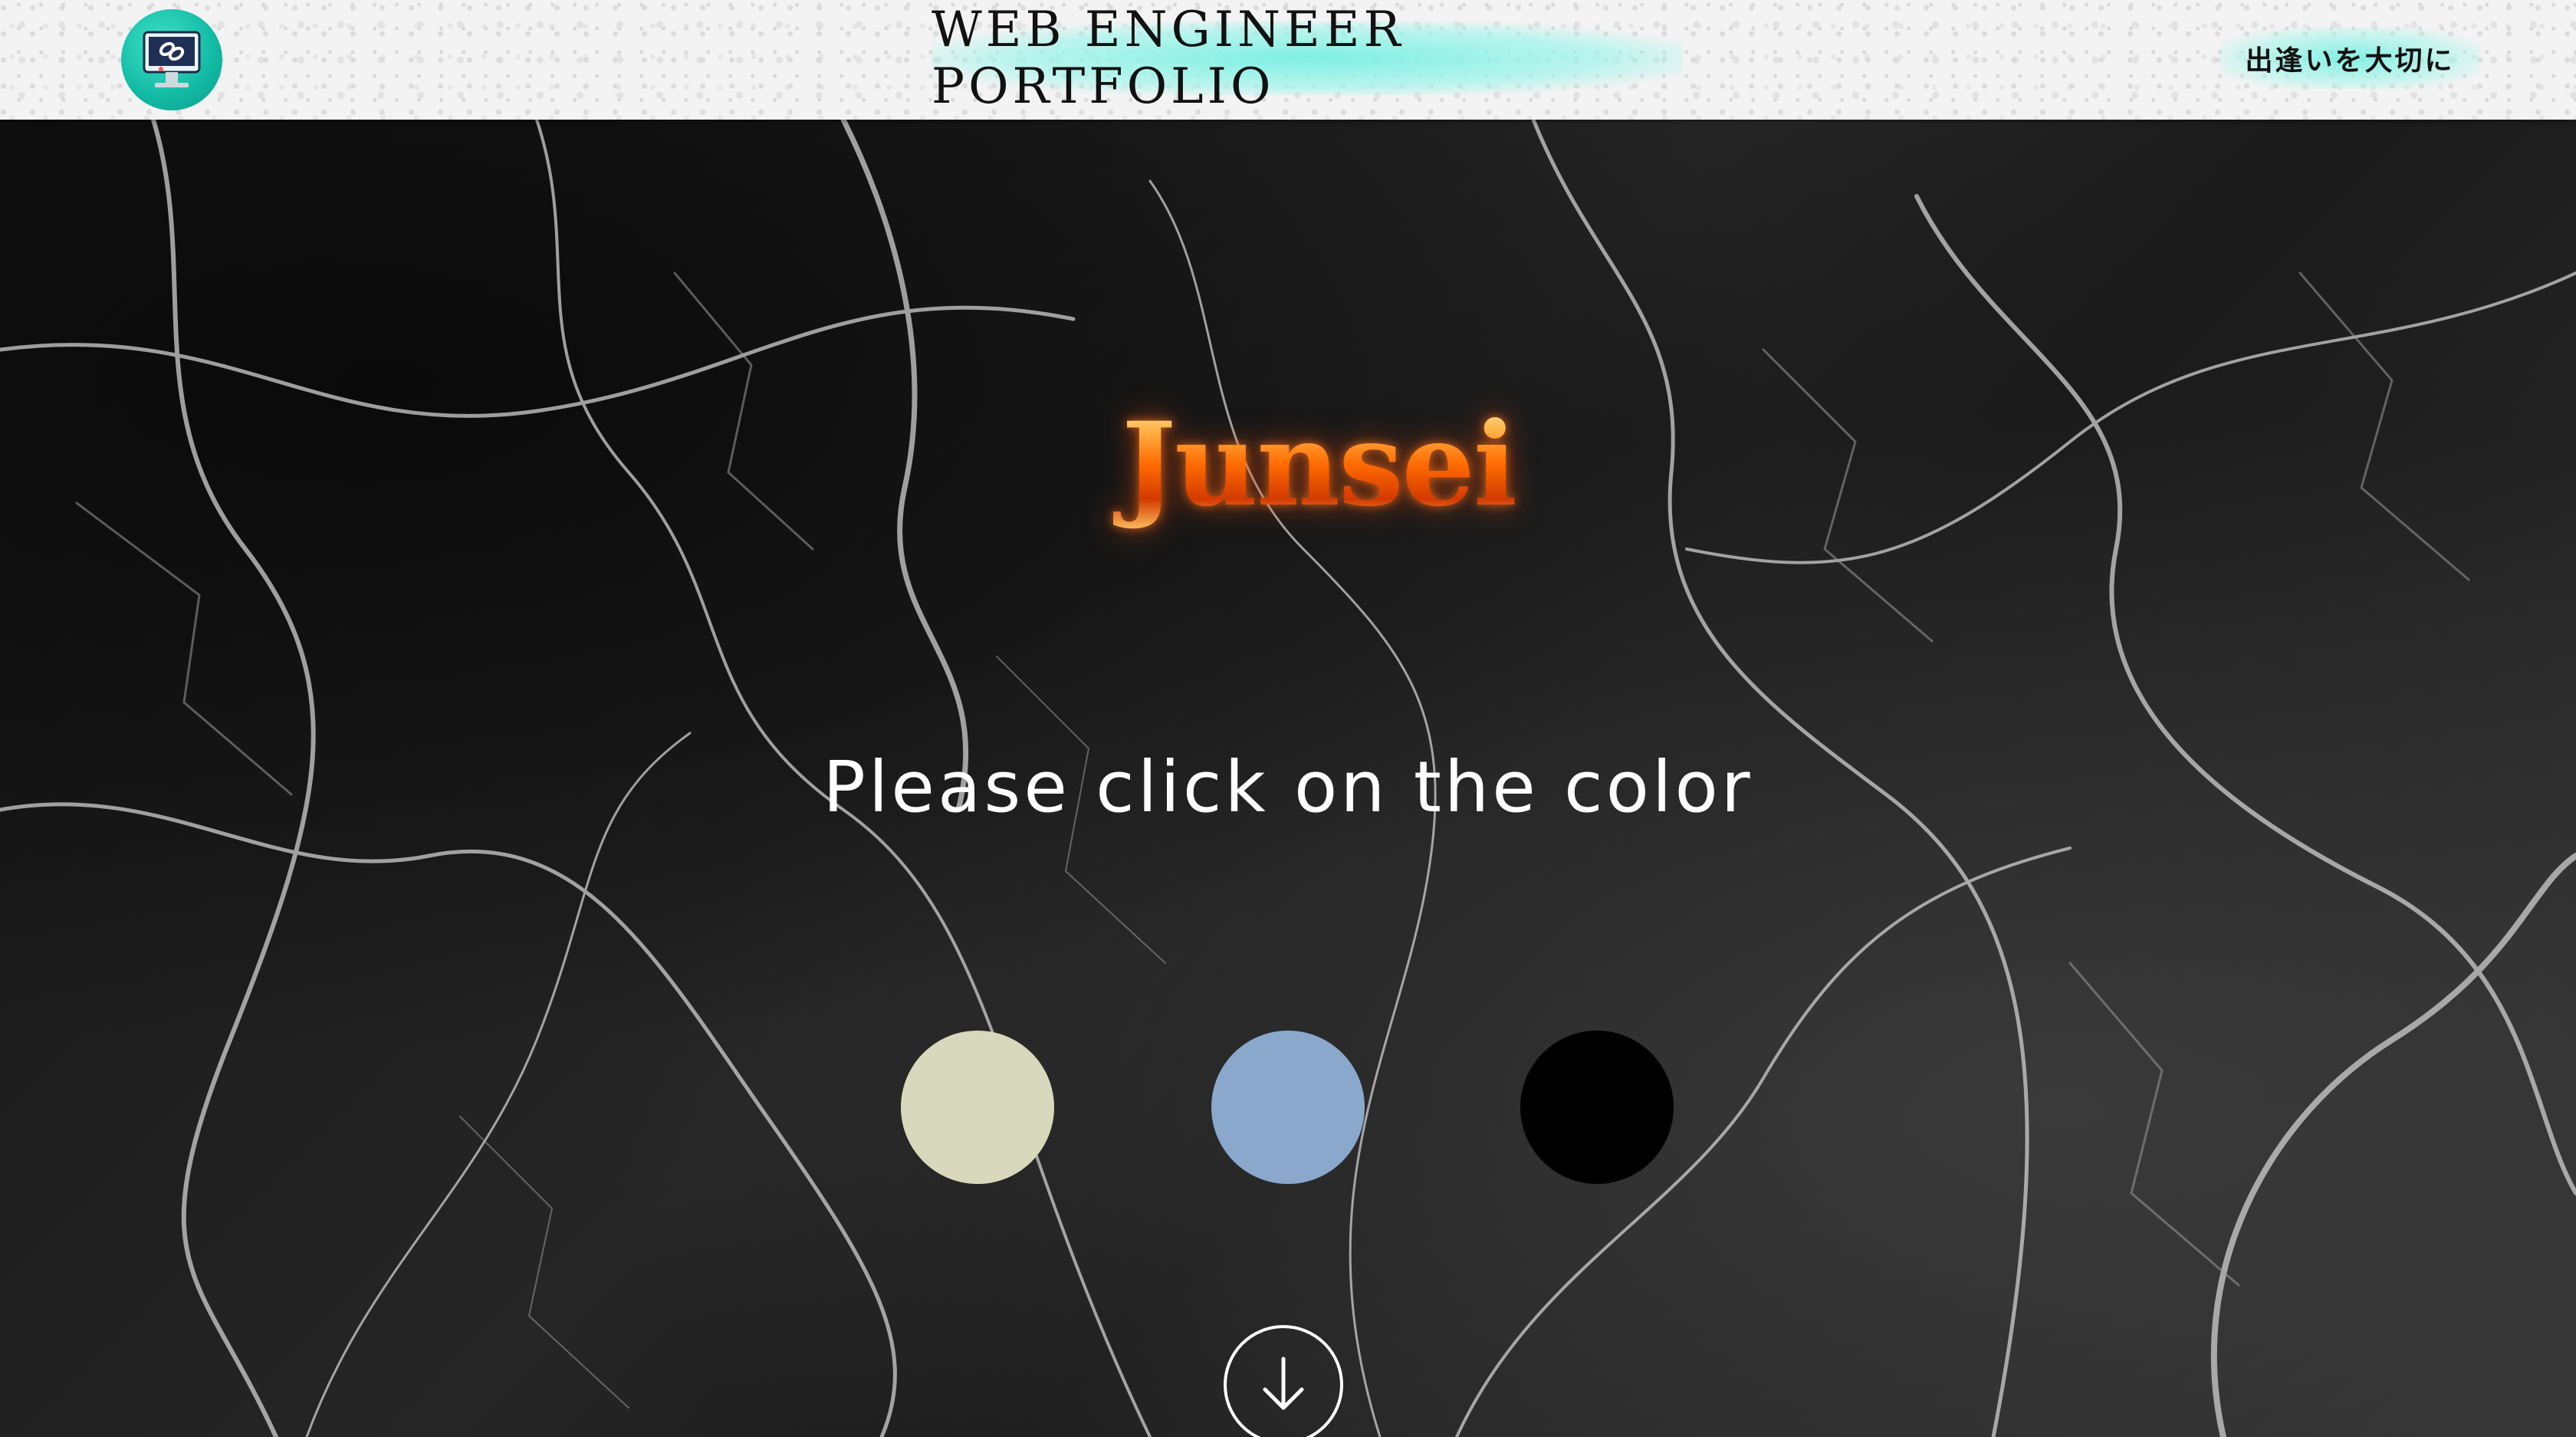 This screenshot has width=2576, height=1437. I want to click on color-swatch-beige, so click(978, 1107).